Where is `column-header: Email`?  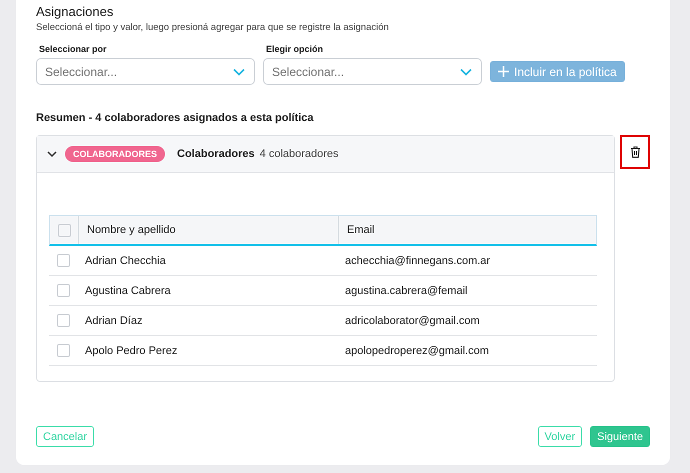 column-header: Email is located at coordinates (361, 230).